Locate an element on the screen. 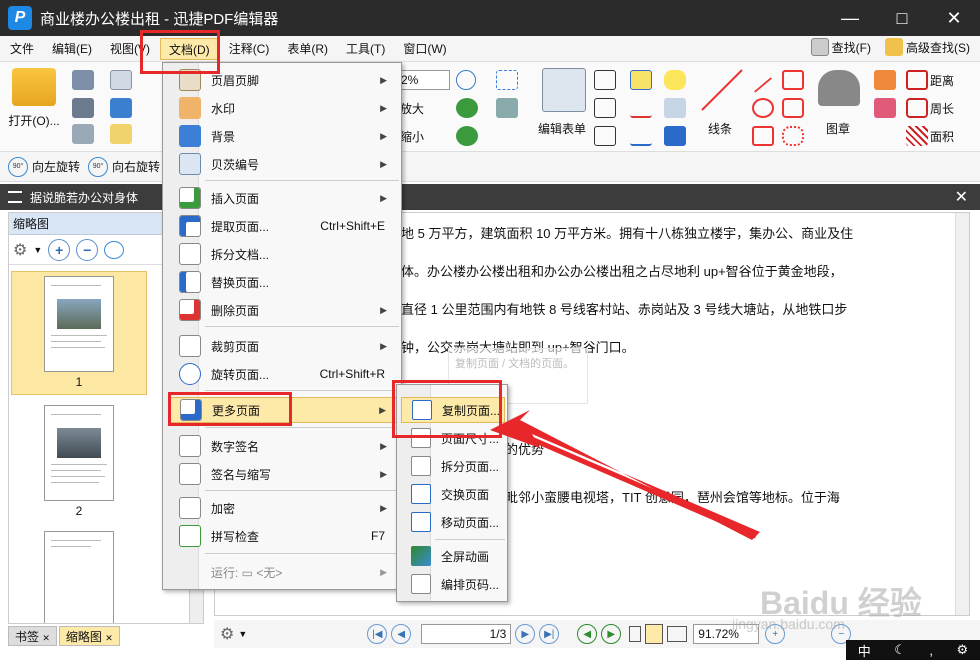 This screenshot has width=980, height=660. two-page-icon is located at coordinates (677, 634).